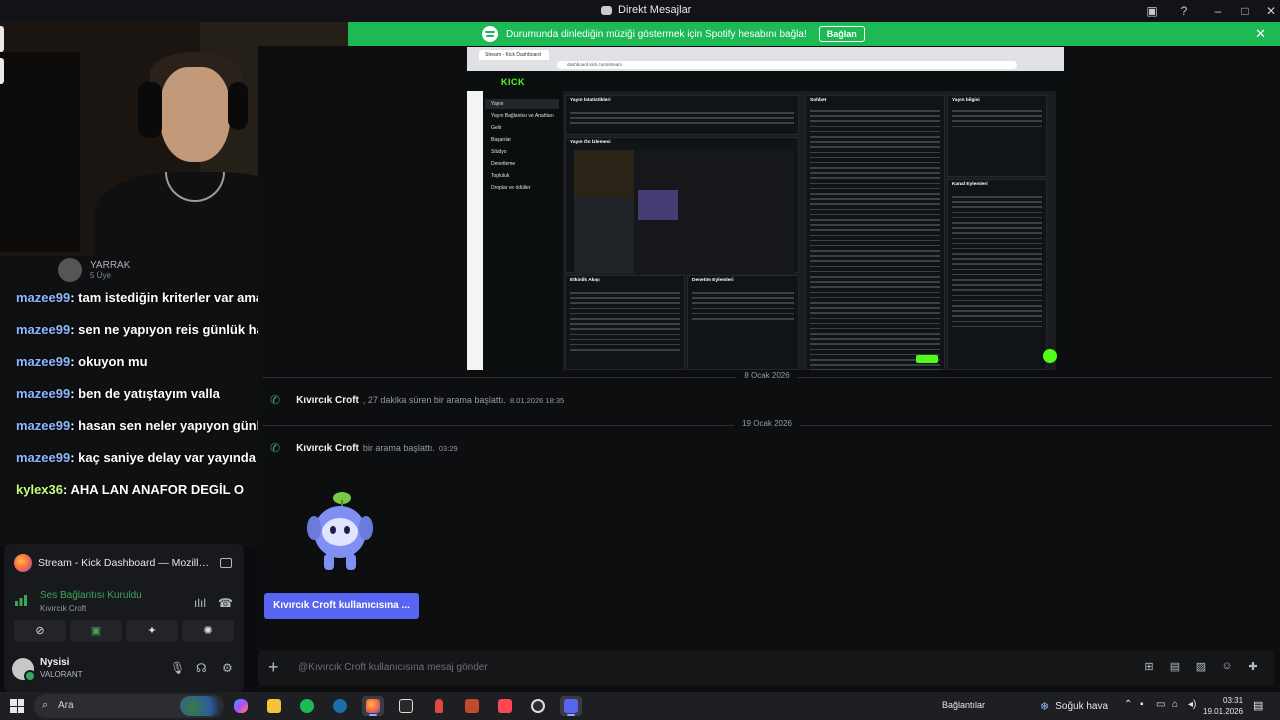 Image resolution: width=1280 pixels, height=720 pixels. I want to click on network-icon: ⌂, so click(1175, 704).